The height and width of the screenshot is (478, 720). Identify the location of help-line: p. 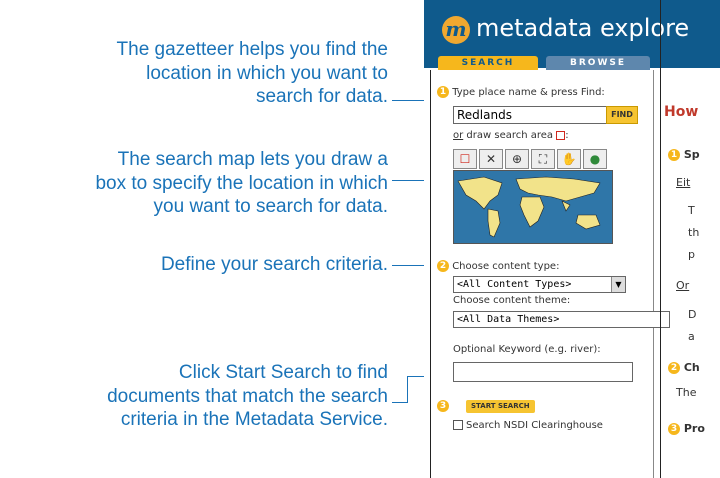
(691, 254).